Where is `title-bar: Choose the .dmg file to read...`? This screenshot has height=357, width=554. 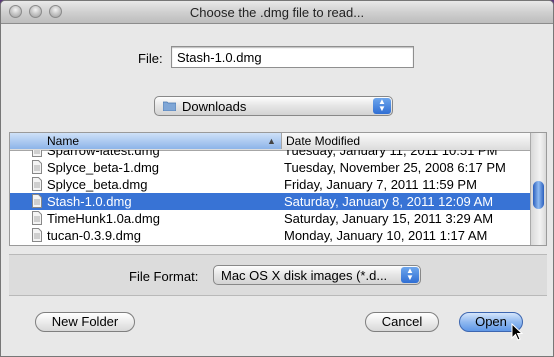 title-bar: Choose the .dmg file to read... is located at coordinates (277, 12).